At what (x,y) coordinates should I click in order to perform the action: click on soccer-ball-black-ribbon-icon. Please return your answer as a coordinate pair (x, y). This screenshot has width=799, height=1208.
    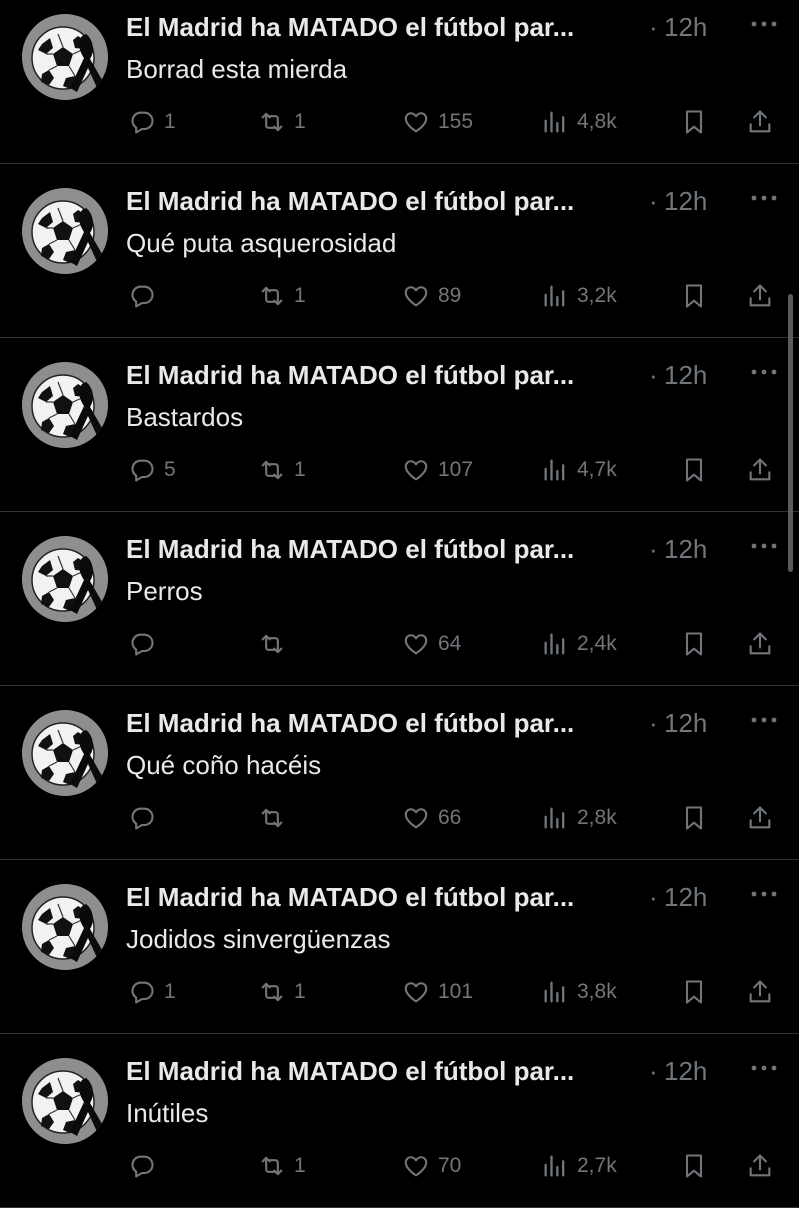
    Looking at the image, I should click on (65, 753).